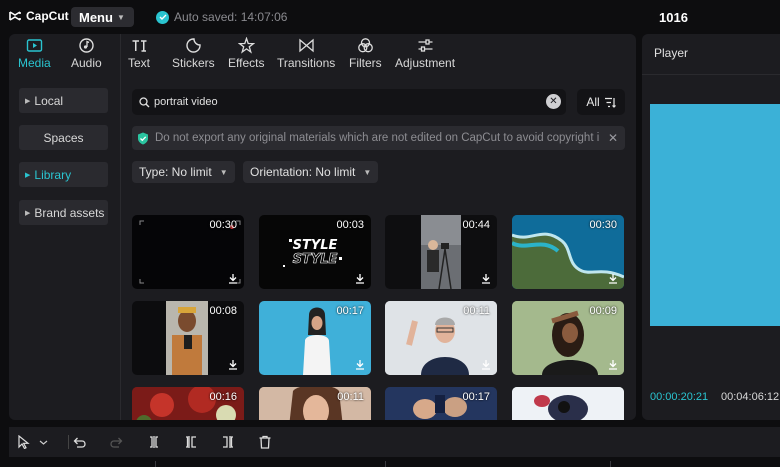 This screenshot has height=467, width=780. I want to click on player-preview, so click(715, 215).